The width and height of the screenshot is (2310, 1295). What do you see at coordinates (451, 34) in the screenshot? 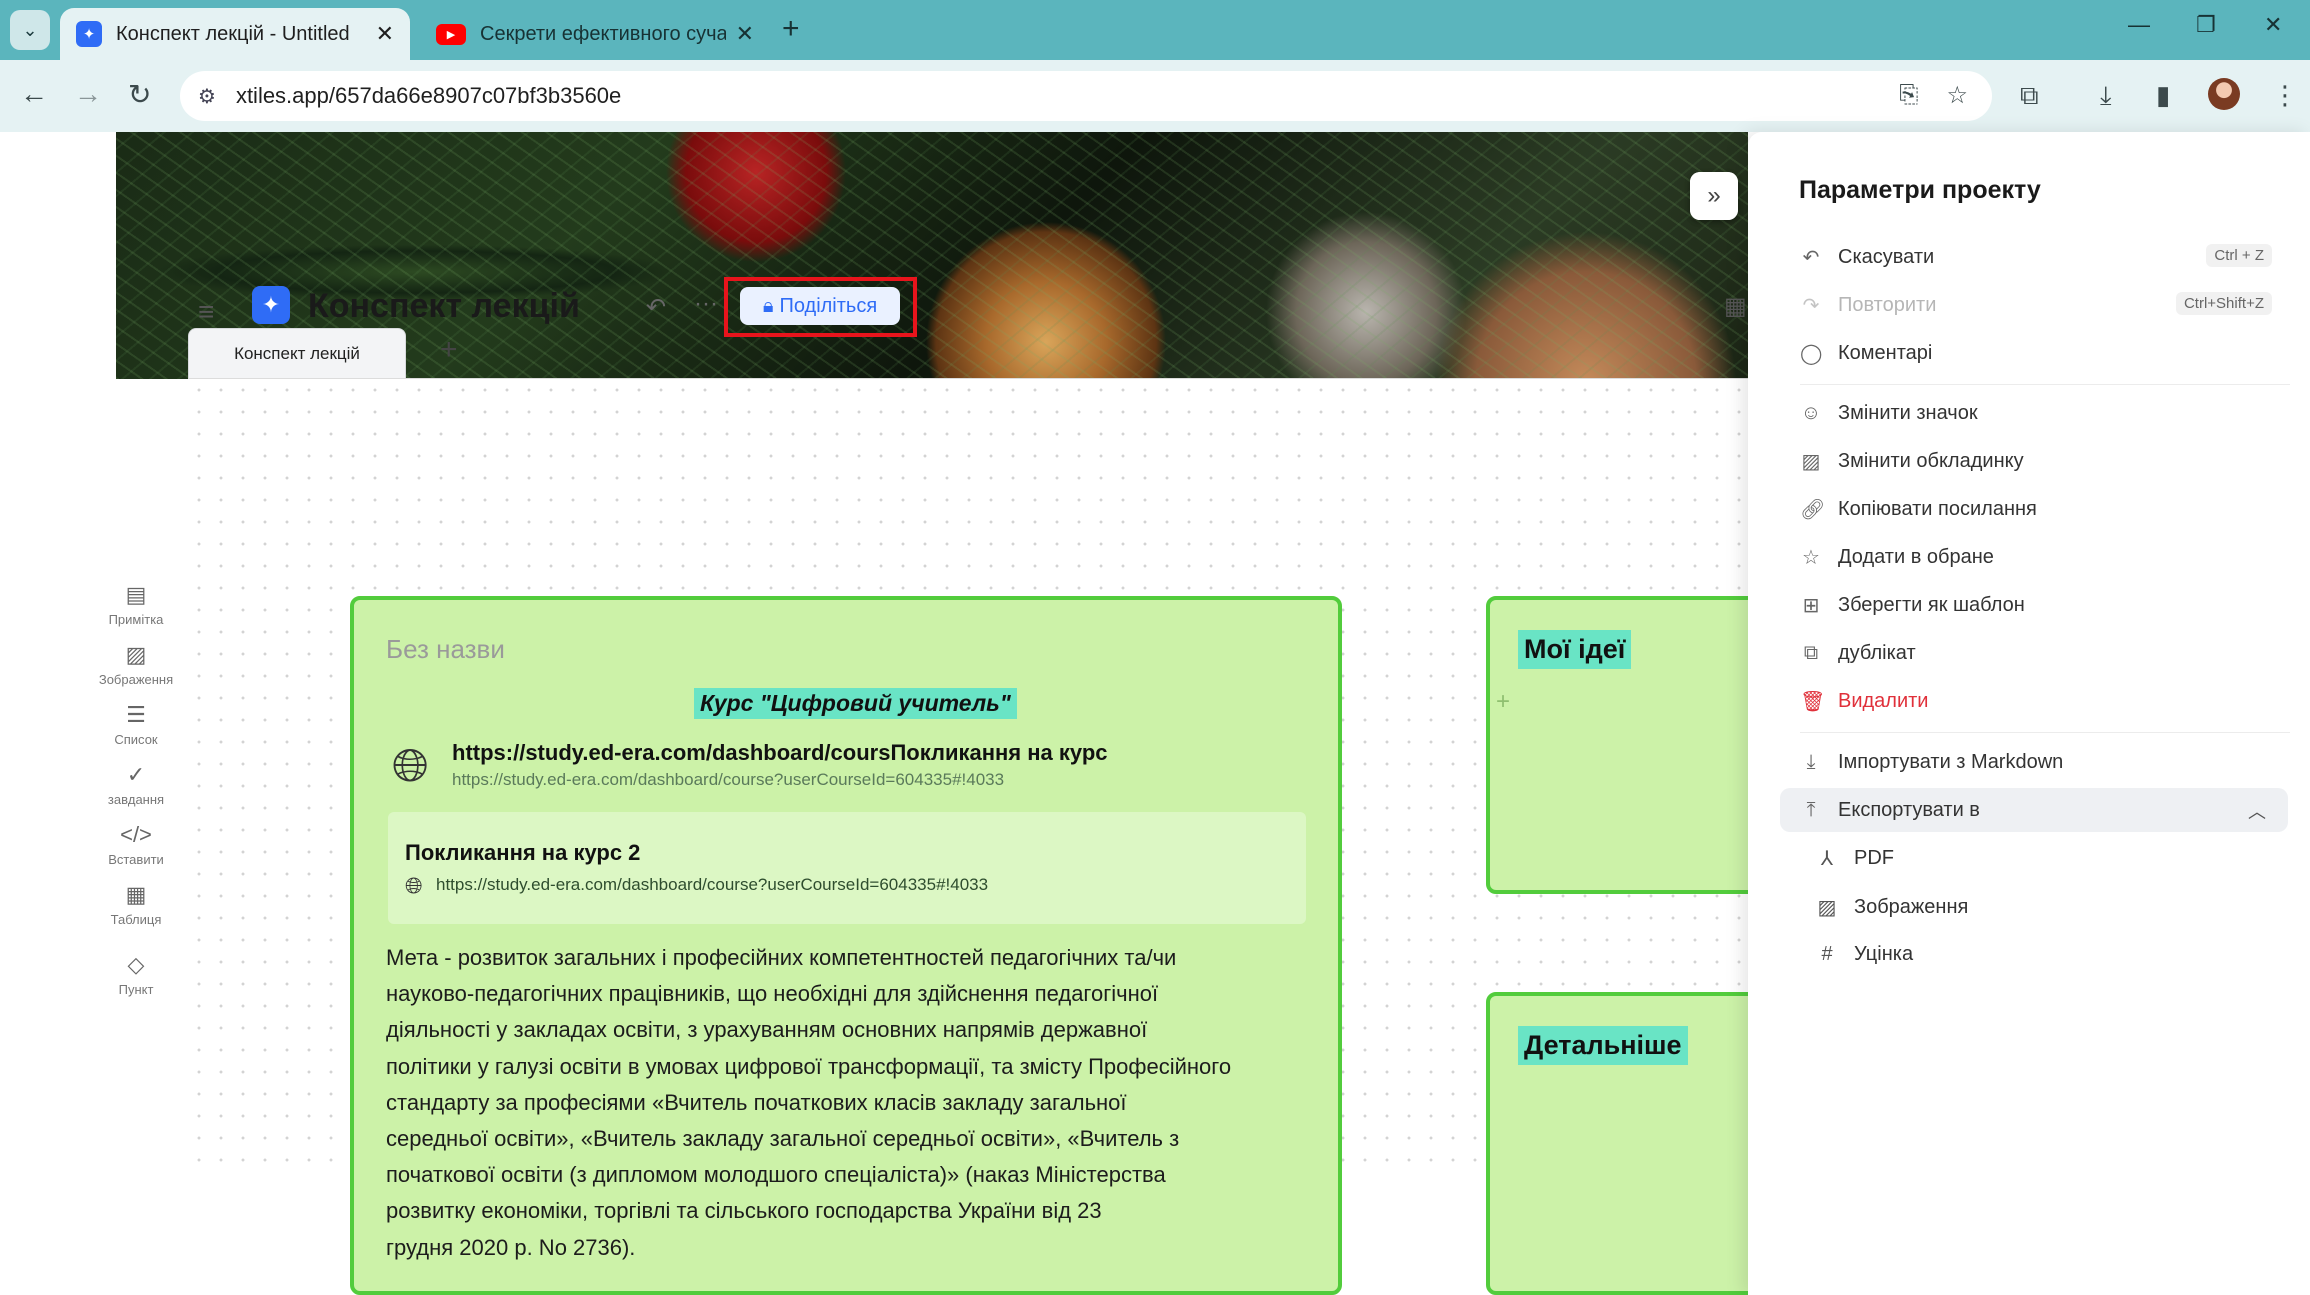
I see `youtube-favicon-icon: ▶` at bounding box center [451, 34].